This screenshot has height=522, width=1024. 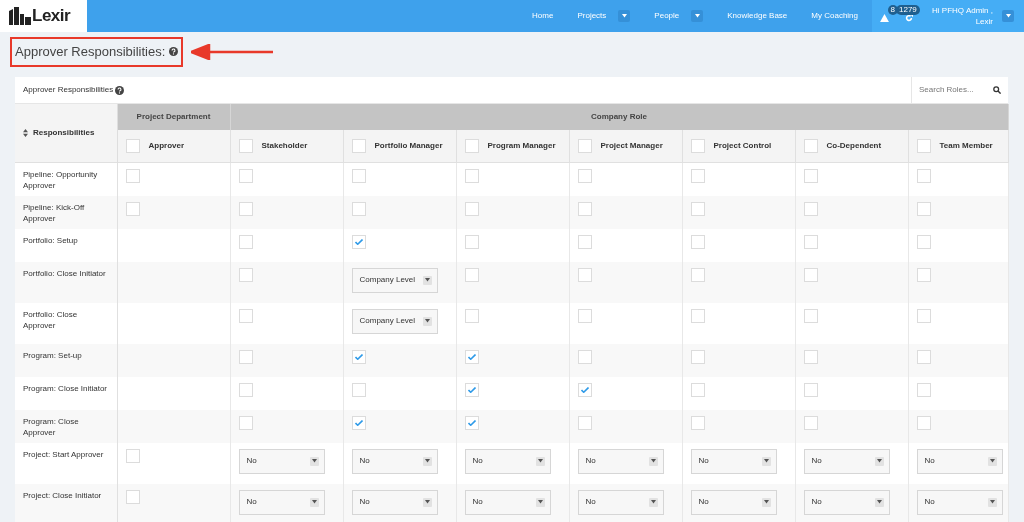 I want to click on column-header: Responsibilities, so click(x=64, y=132).